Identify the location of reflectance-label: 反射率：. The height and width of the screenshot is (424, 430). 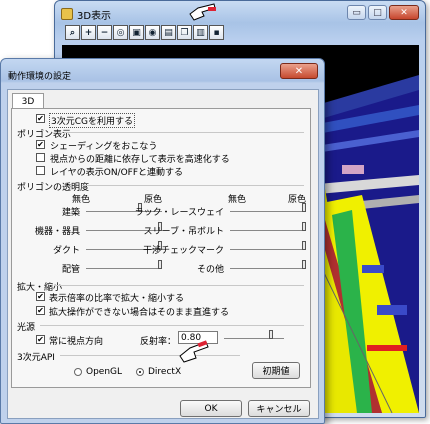
(158, 342).